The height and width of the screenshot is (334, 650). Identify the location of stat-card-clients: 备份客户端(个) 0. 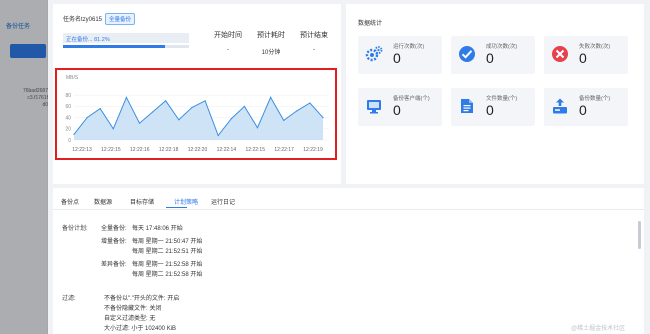
(400, 107).